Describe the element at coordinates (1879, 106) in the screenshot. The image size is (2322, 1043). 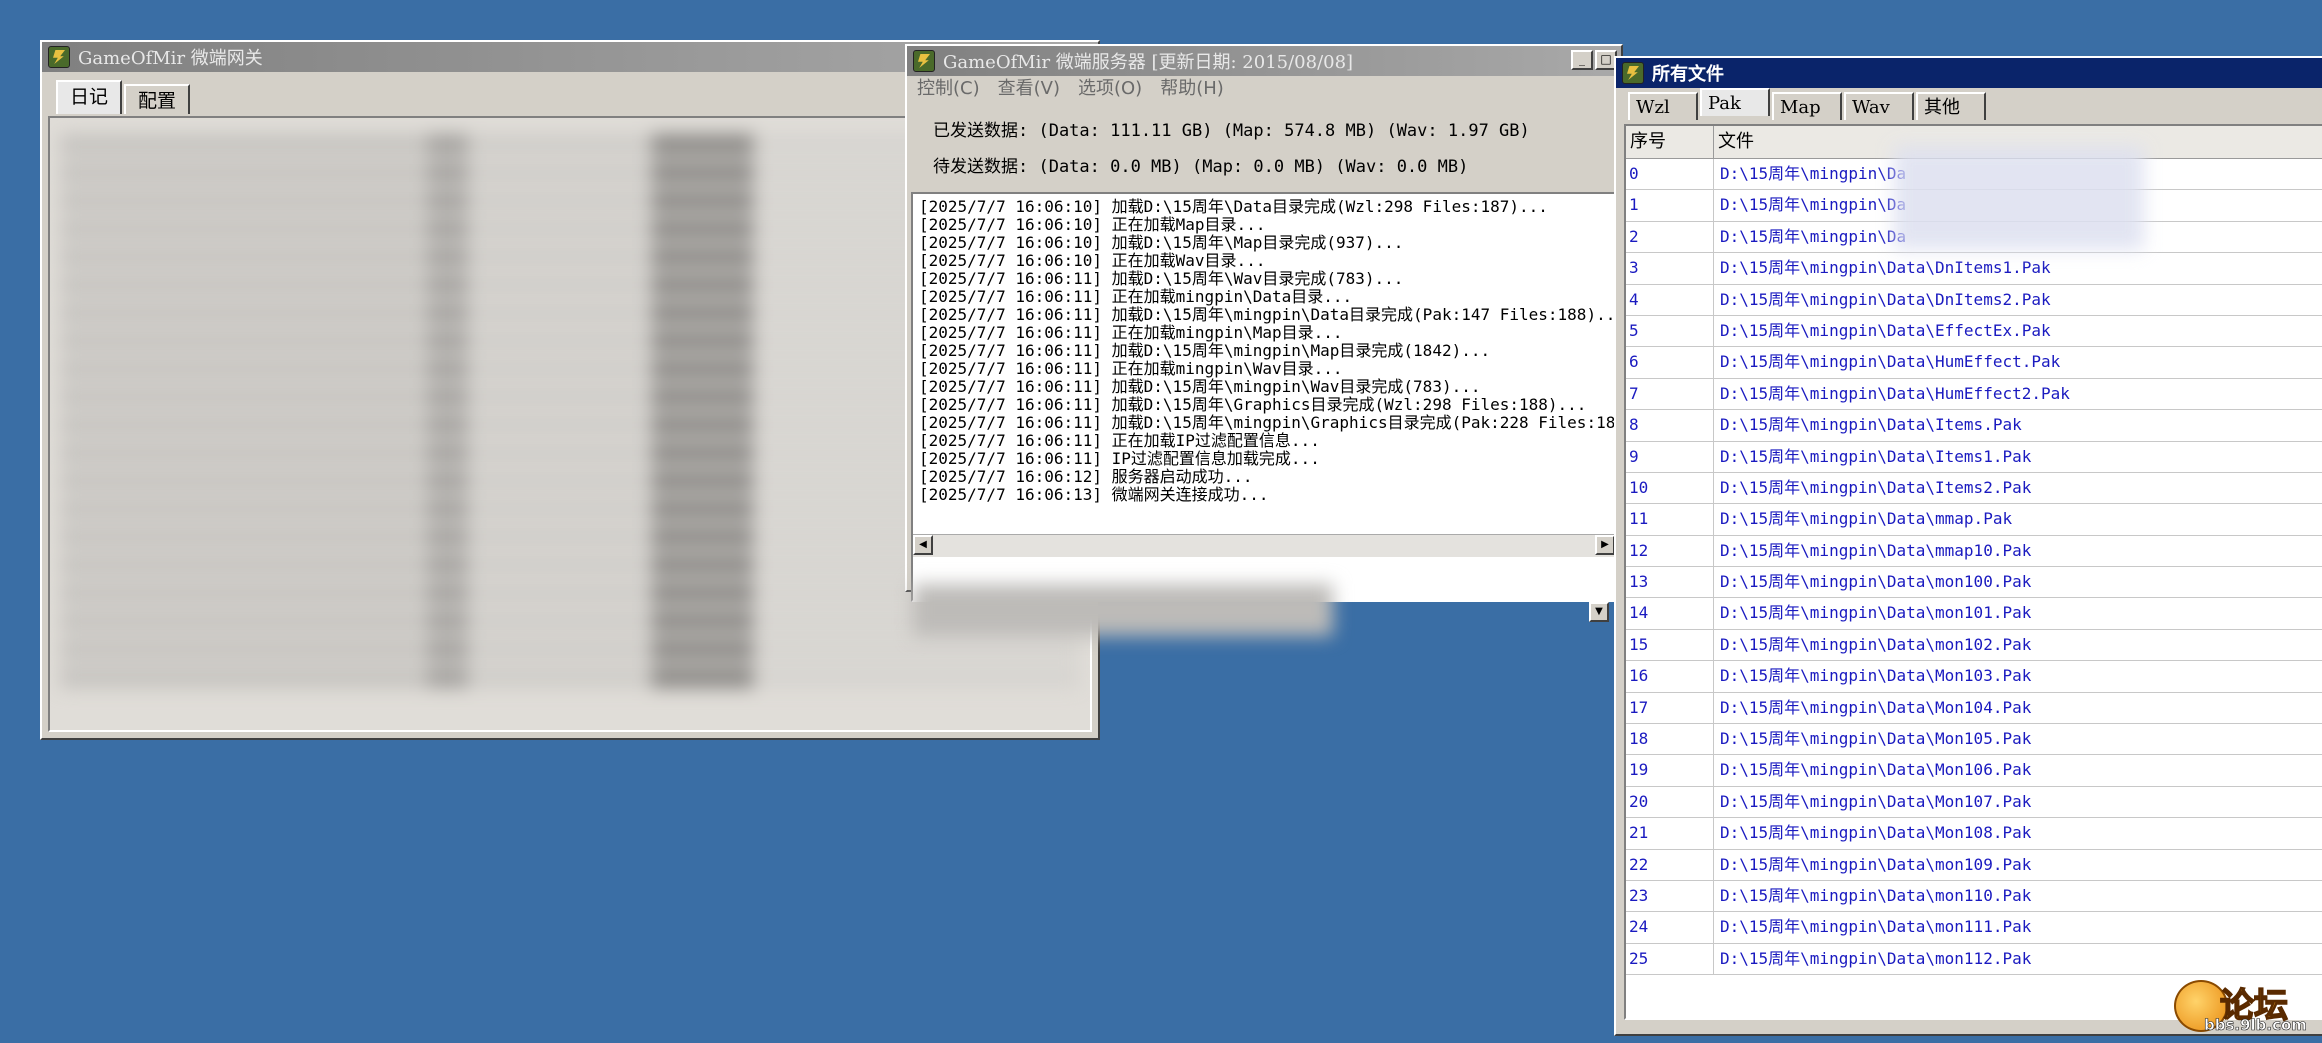
I see `tab-wav: Wav` at that location.